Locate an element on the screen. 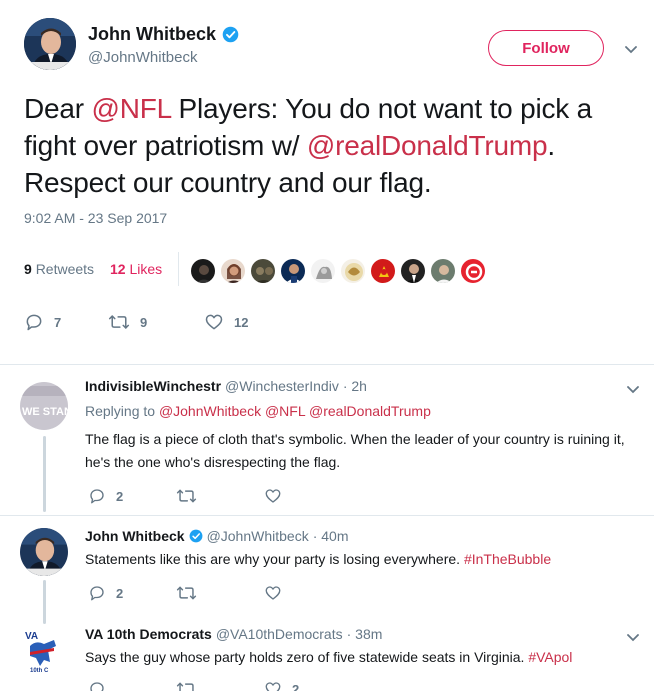 The height and width of the screenshot is (691, 654). mention-link: @NFL is located at coordinates (131, 108).